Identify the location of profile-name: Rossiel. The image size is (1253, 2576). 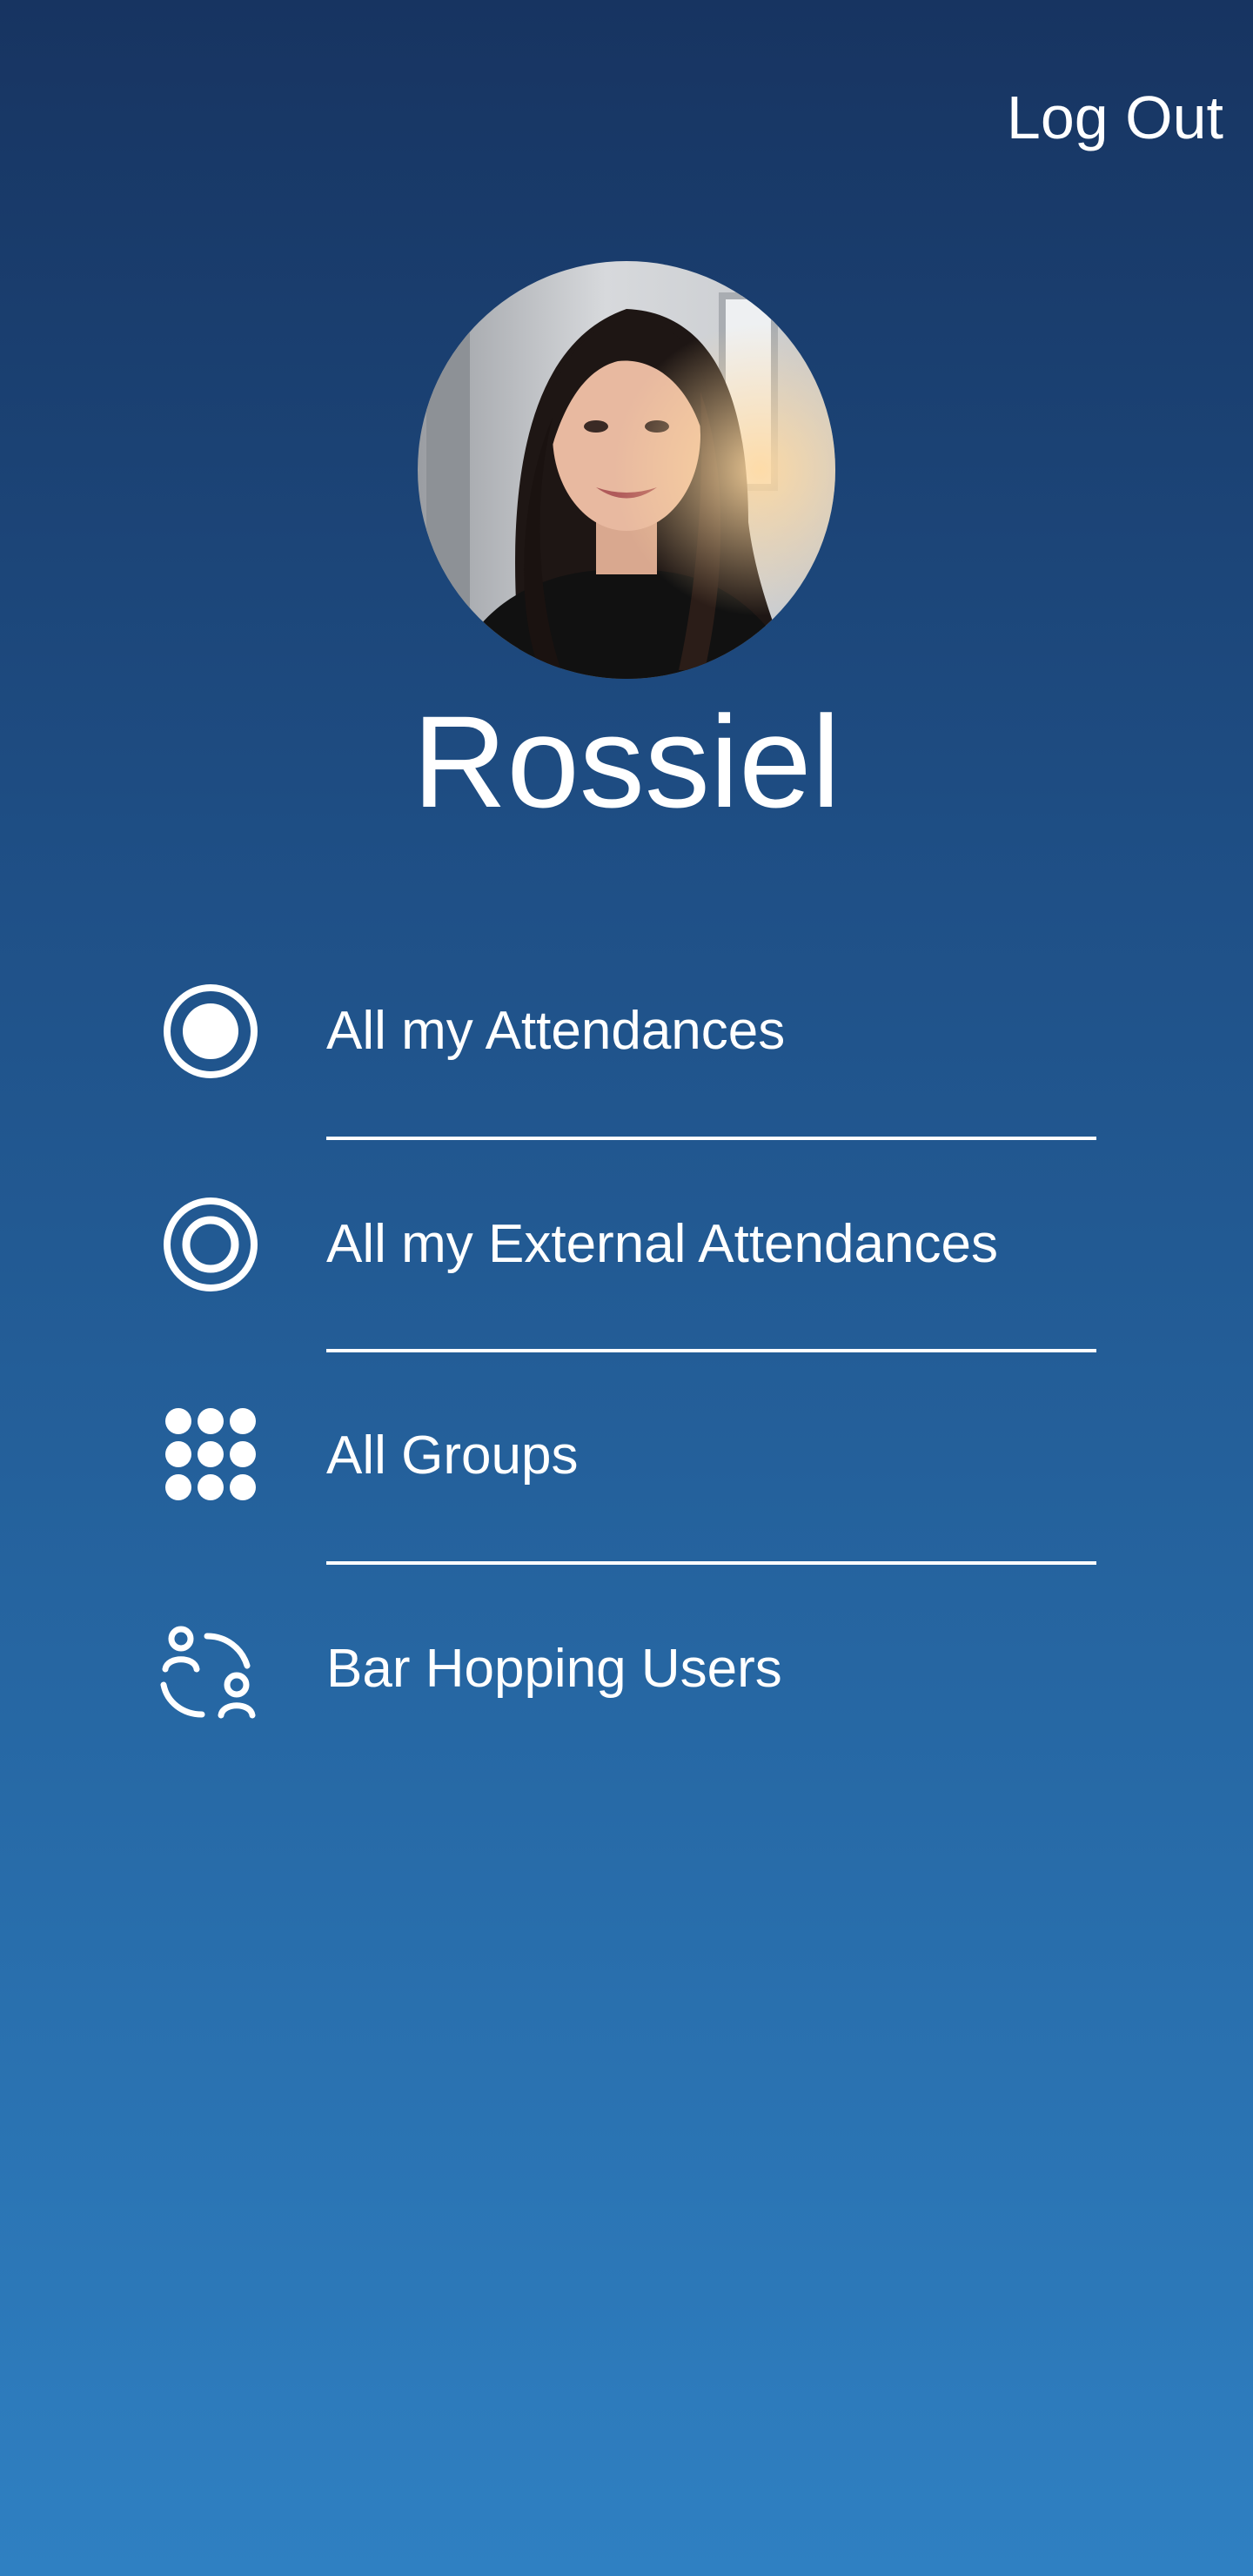
(626, 761).